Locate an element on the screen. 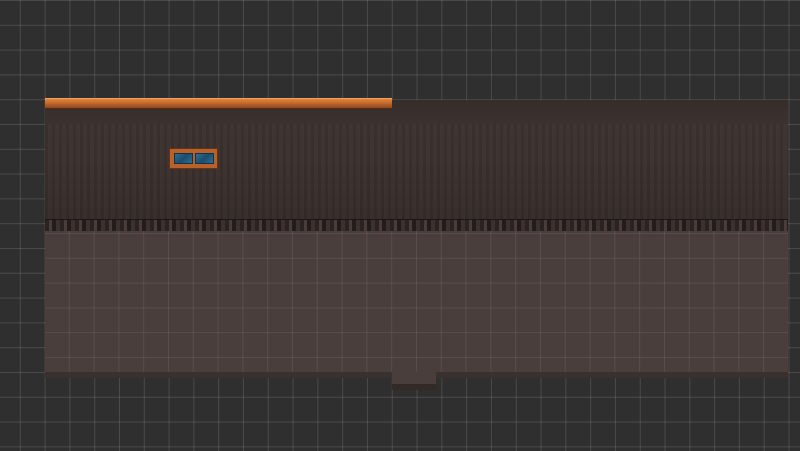  window-pane-right is located at coordinates (204, 158).